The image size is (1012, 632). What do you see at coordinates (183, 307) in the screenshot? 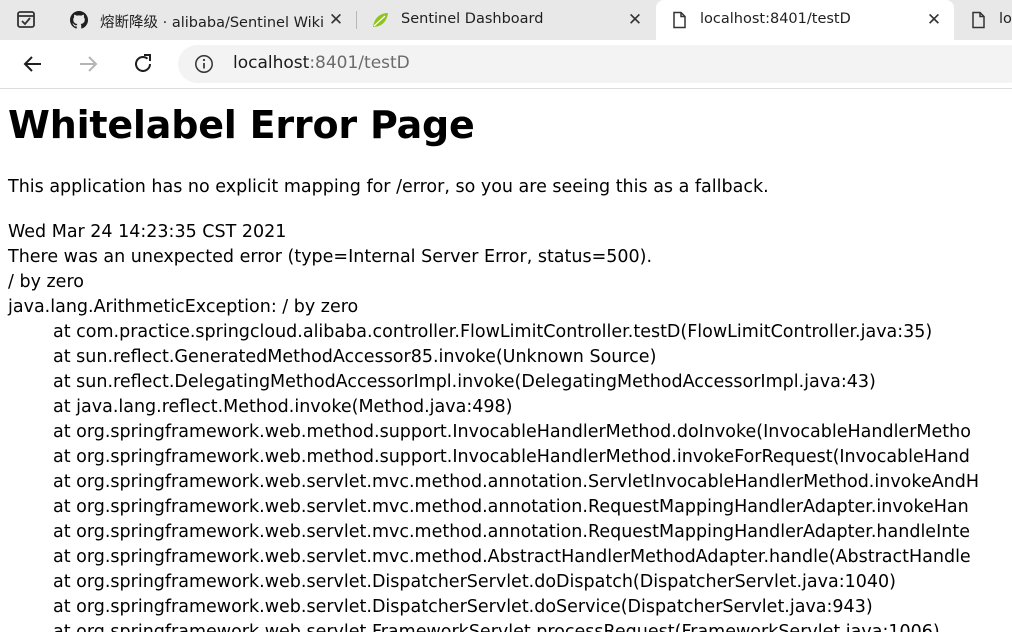
I see `exception-line: java.lang.ArithmeticException: / by zero` at bounding box center [183, 307].